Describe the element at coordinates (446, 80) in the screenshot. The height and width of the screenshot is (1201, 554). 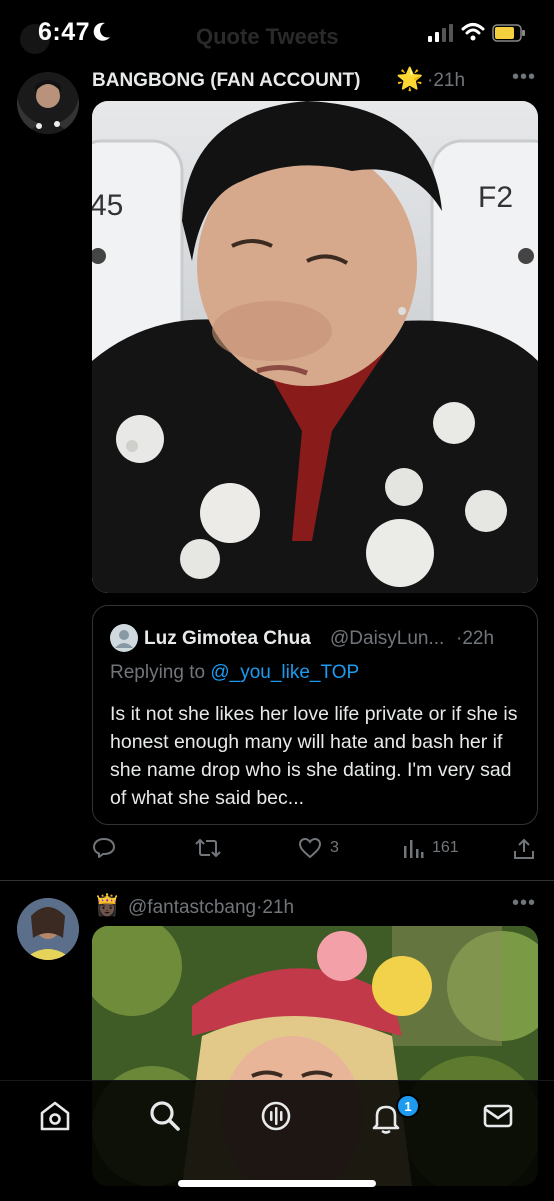
I see `tweet-time: ·21h` at that location.